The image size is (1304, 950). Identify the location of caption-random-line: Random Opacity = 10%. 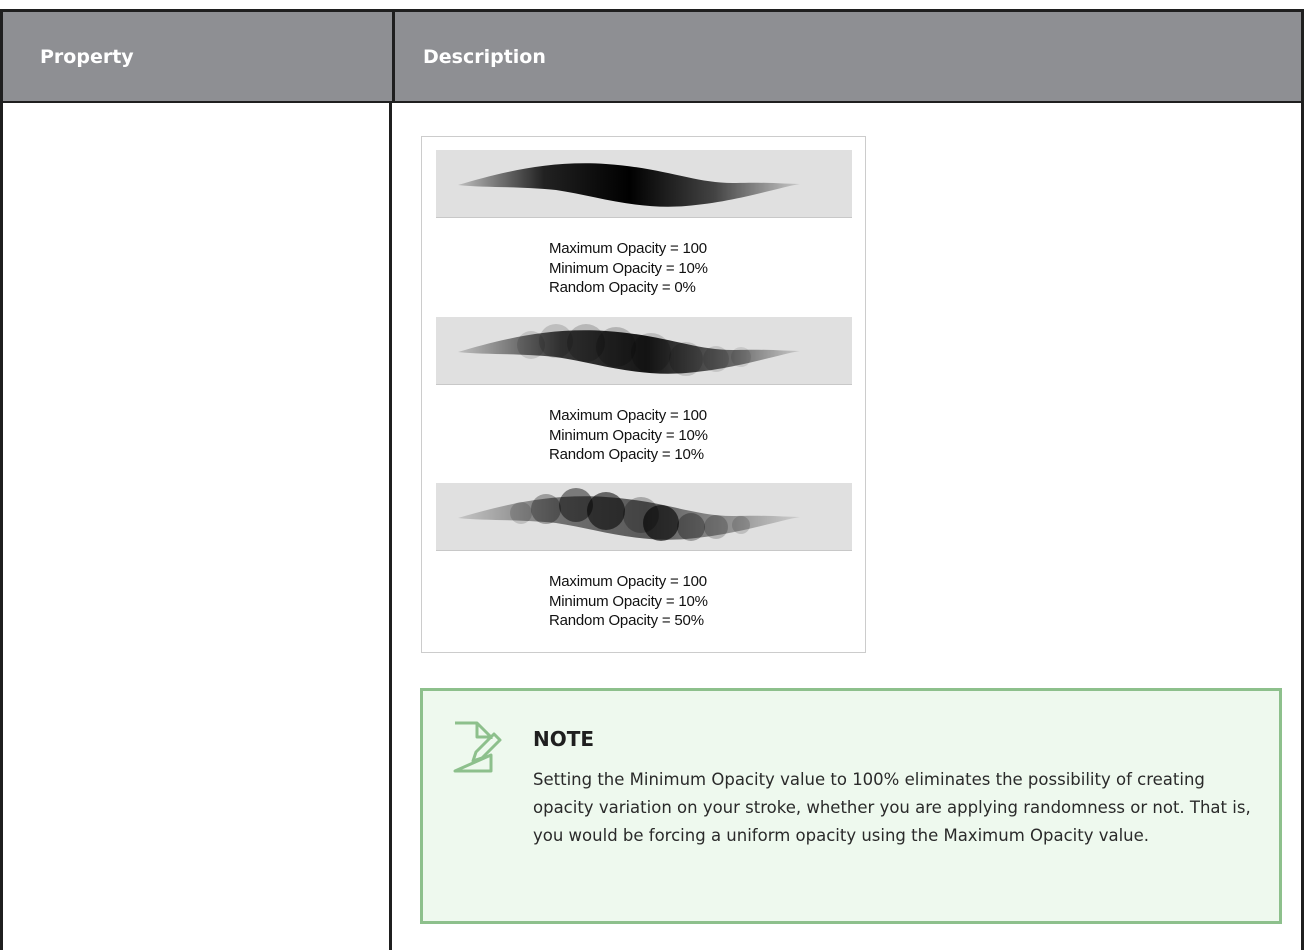
(626, 454).